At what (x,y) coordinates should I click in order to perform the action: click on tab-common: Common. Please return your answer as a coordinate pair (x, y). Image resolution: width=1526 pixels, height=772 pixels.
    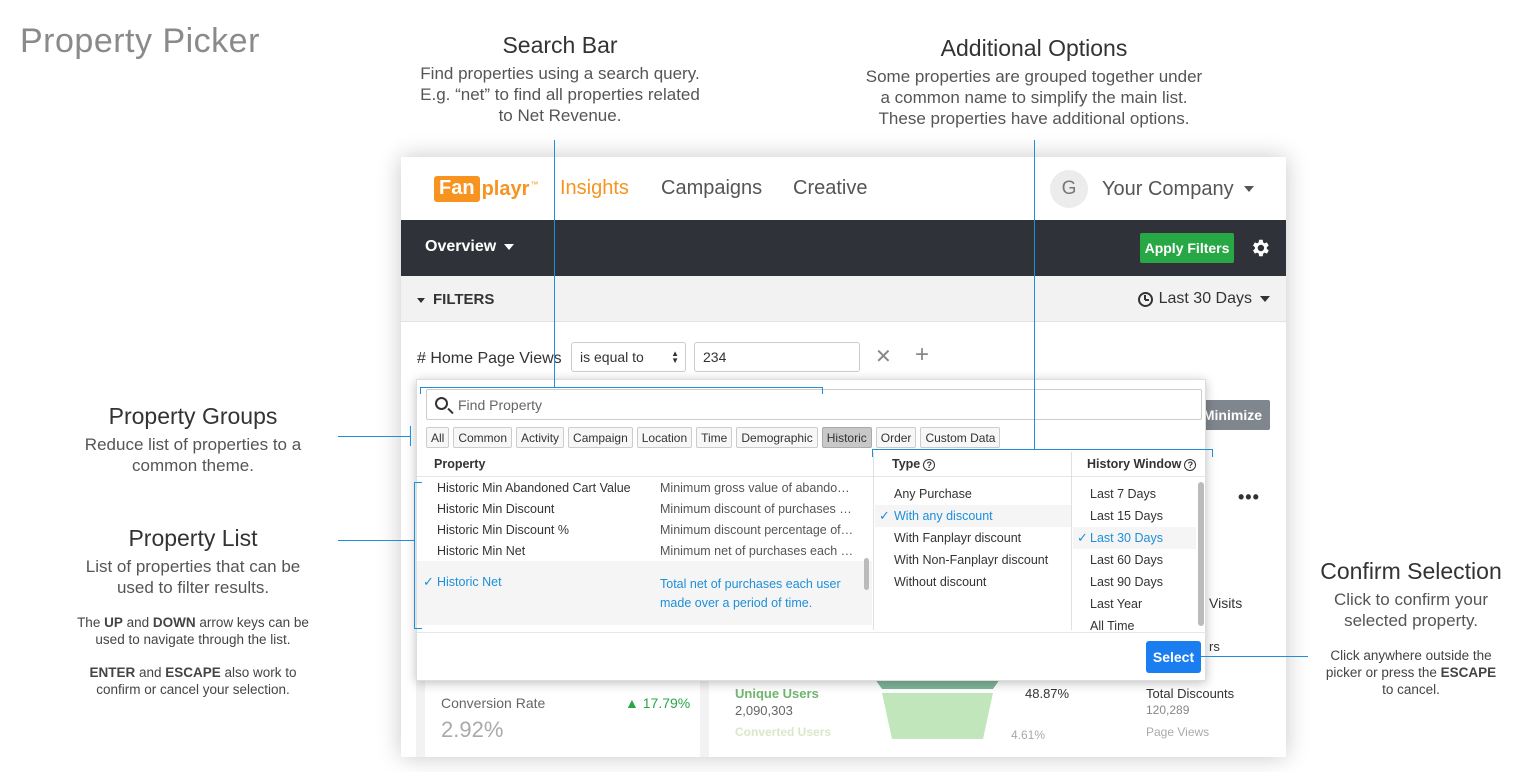
    Looking at the image, I should click on (483, 437).